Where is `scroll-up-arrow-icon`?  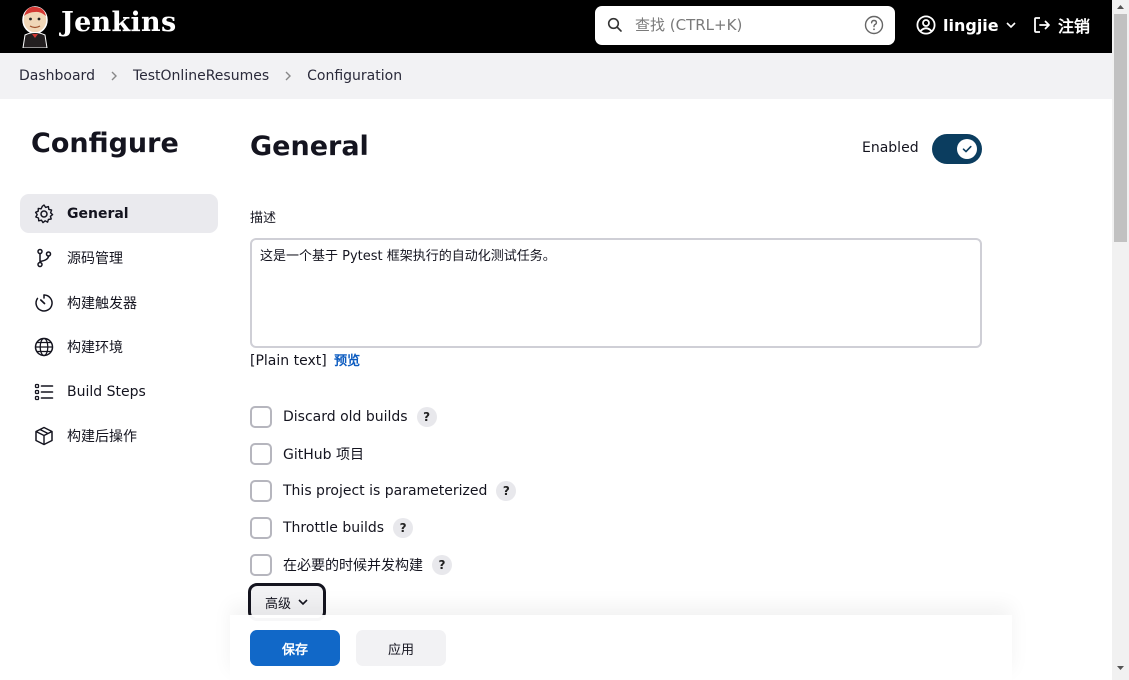 scroll-up-arrow-icon is located at coordinates (1120, 7).